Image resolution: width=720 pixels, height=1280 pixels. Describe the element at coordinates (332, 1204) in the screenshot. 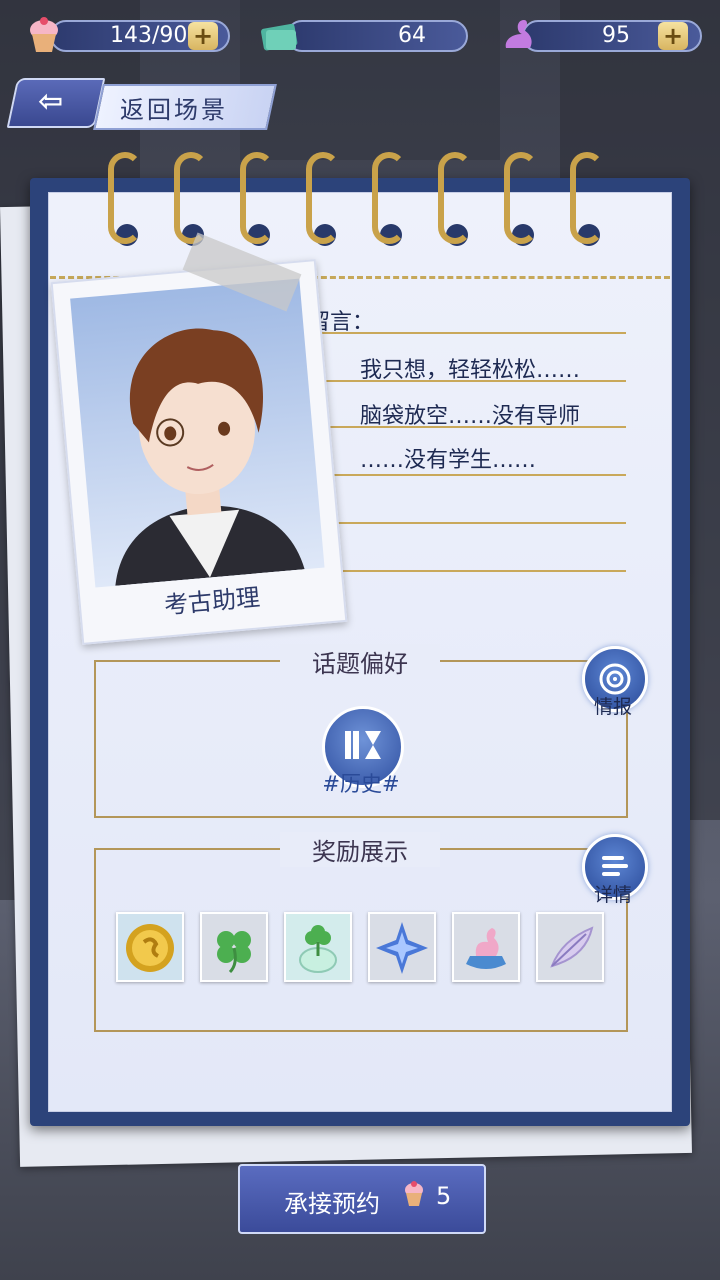

I see `accept-label: 承接预约` at that location.